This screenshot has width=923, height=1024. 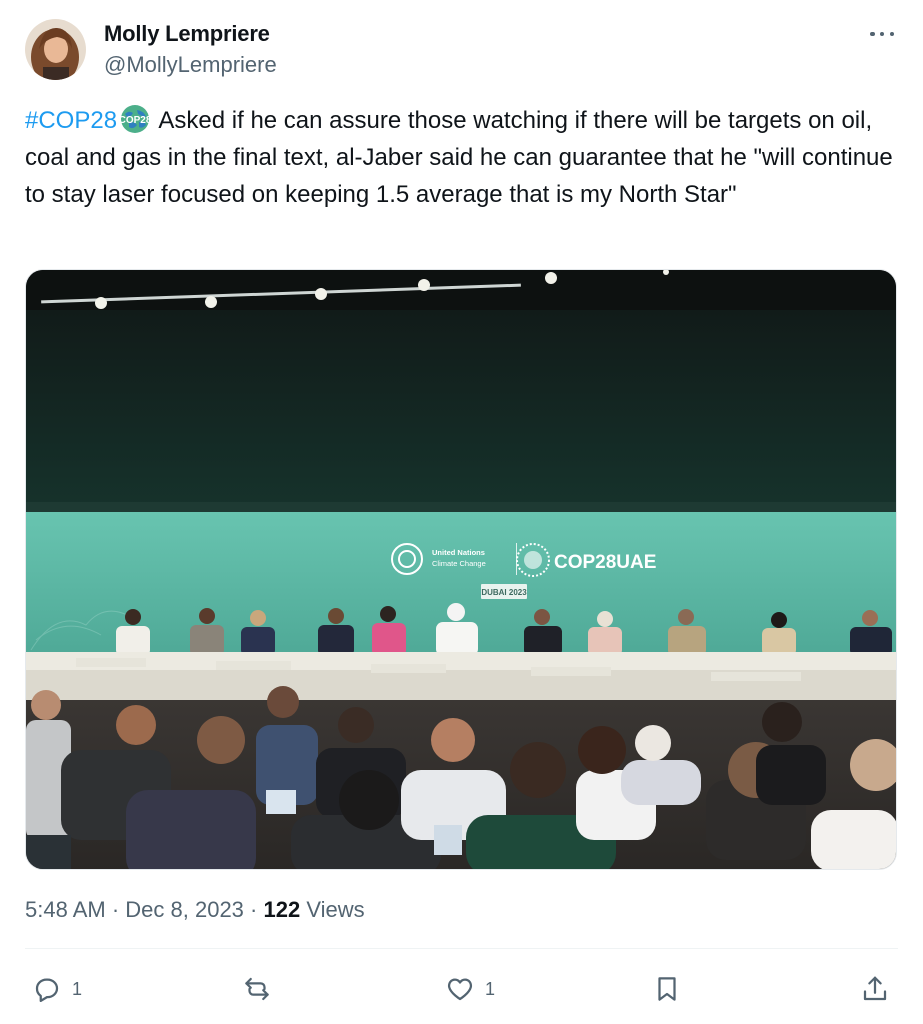 I want to click on like-button: 1, so click(x=470, y=989).